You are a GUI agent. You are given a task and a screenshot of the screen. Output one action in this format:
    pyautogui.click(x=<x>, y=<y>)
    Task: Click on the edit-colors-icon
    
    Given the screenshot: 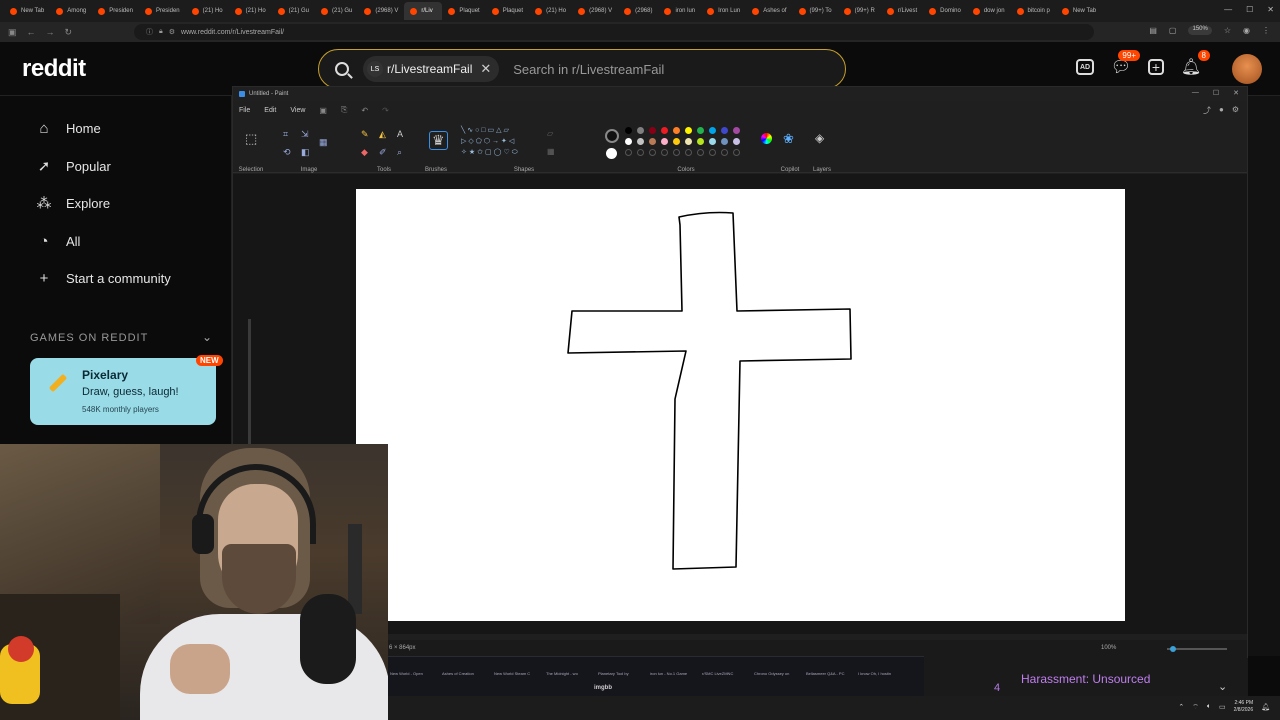 What is the action you would take?
    pyautogui.click(x=766, y=138)
    